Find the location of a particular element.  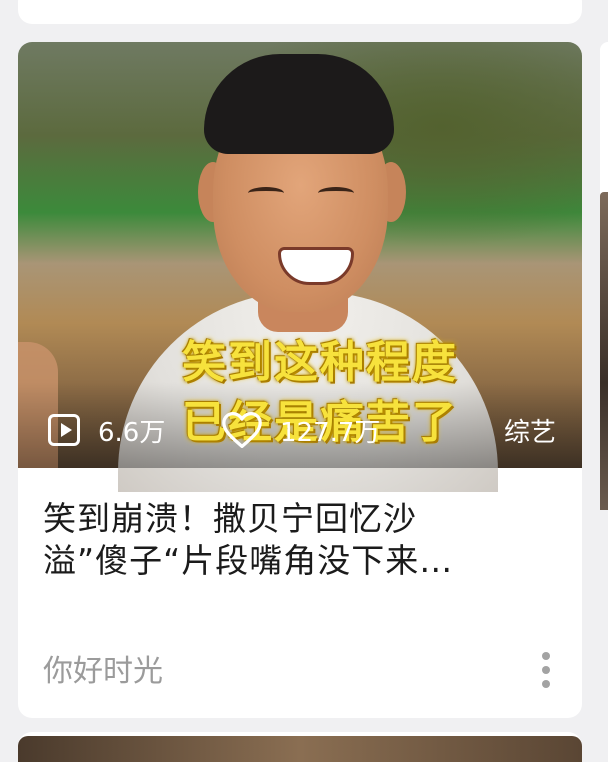

thumbnail-caption-line1: 笑到这种程度 is located at coordinates (320, 362).